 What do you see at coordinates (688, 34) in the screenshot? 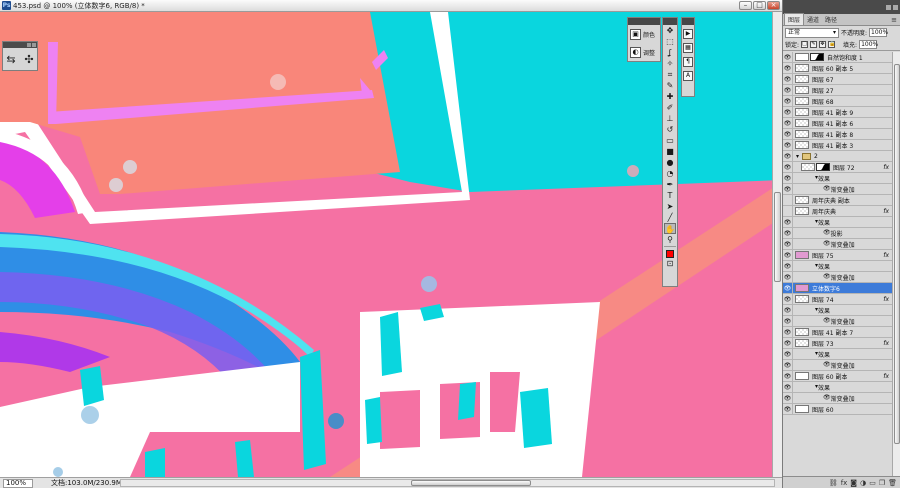
I see `history-icon: ▶` at bounding box center [688, 34].